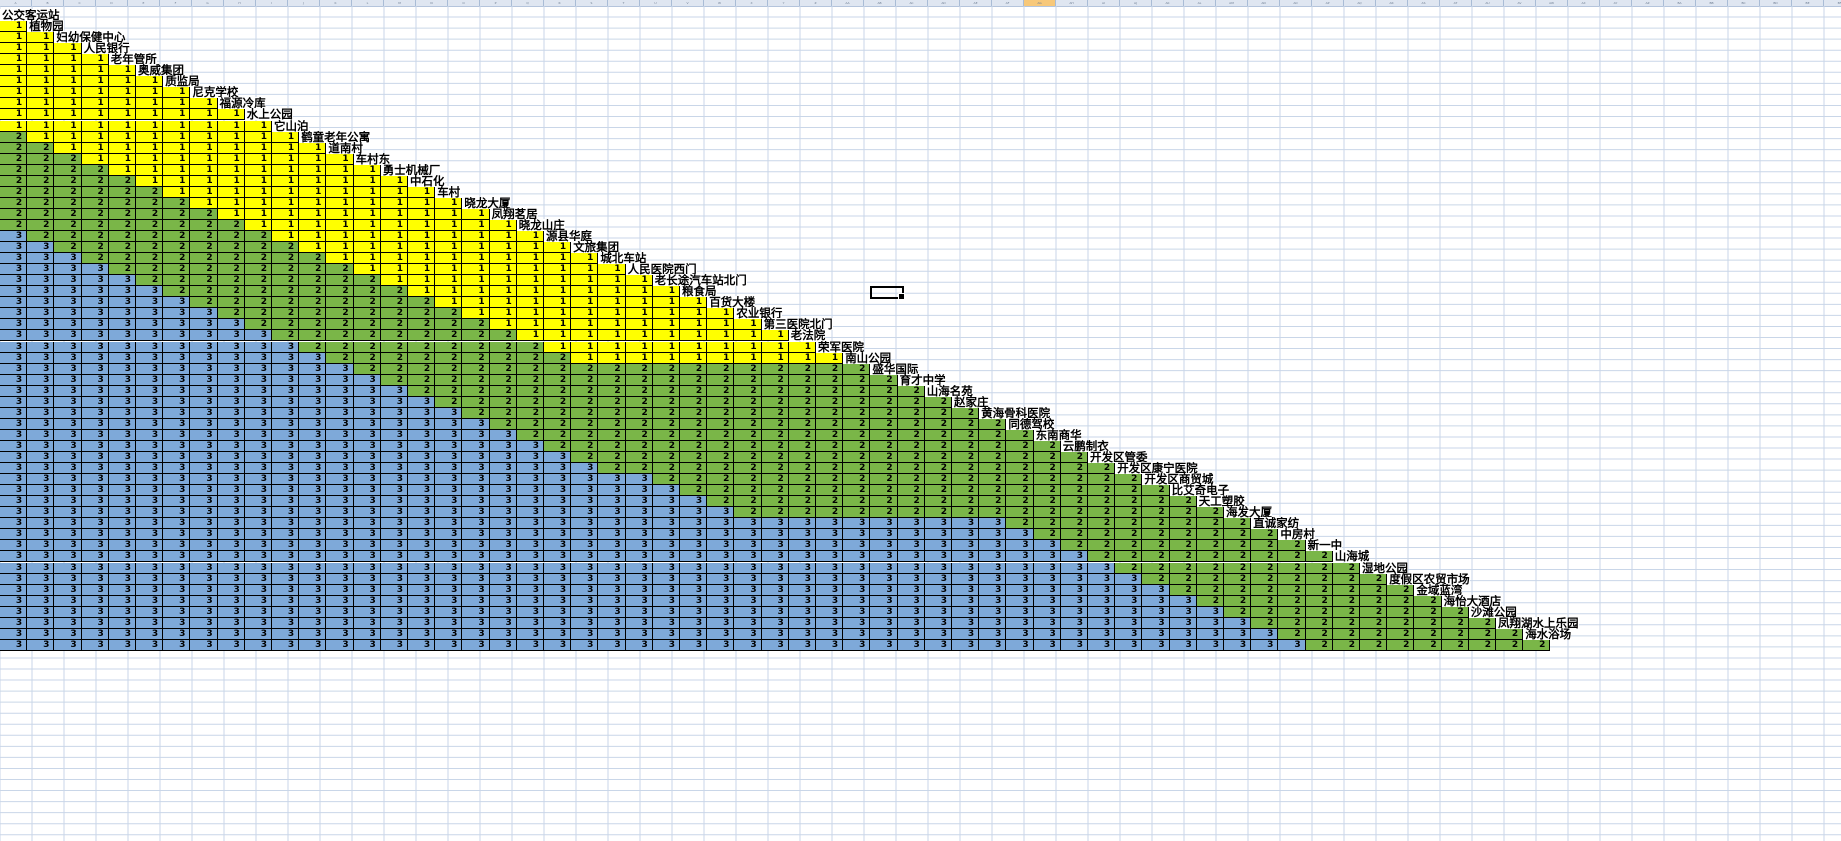 The image size is (1841, 841). What do you see at coordinates (448, 191) in the screenshot?
I see `stop-name-label: 车村` at bounding box center [448, 191].